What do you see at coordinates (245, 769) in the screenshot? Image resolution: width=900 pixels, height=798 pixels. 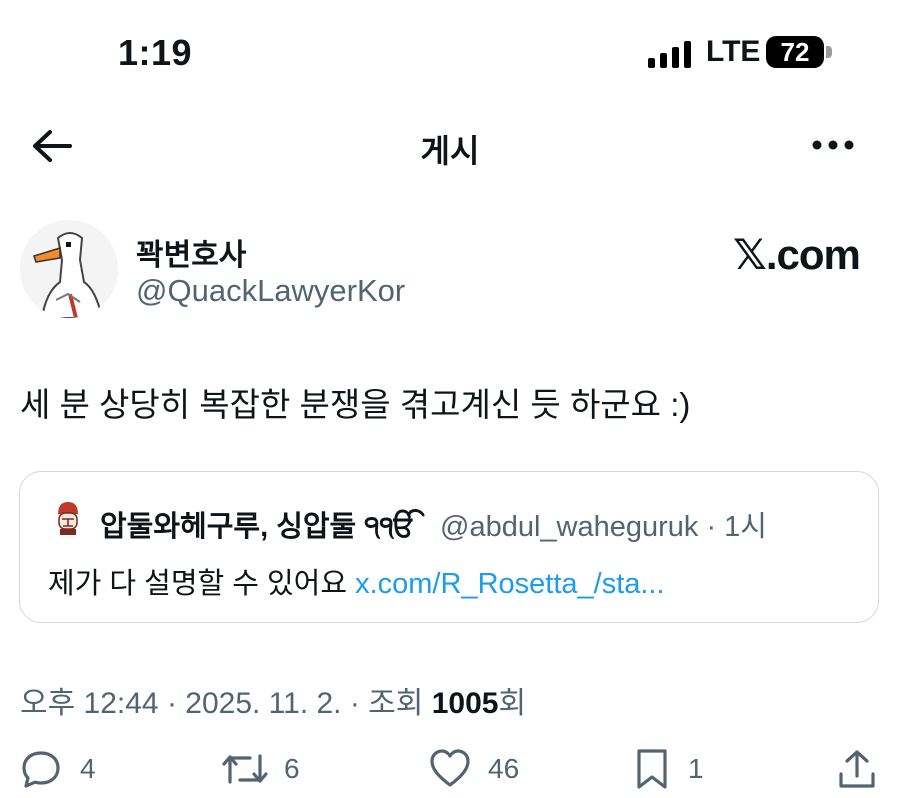 I see `repost-icon` at bounding box center [245, 769].